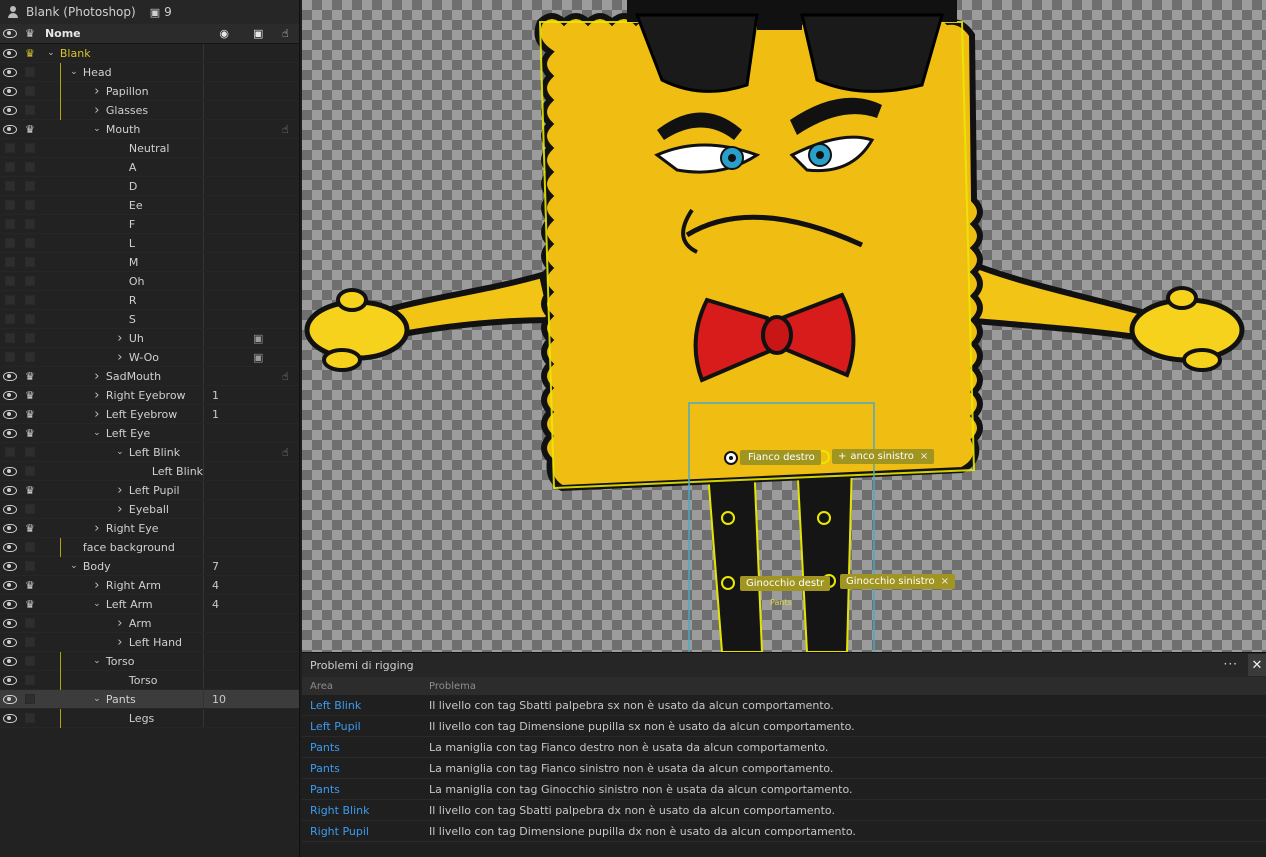  What do you see at coordinates (121, 148) in the screenshot?
I see `layer-name-cell: Neutral` at bounding box center [121, 148].